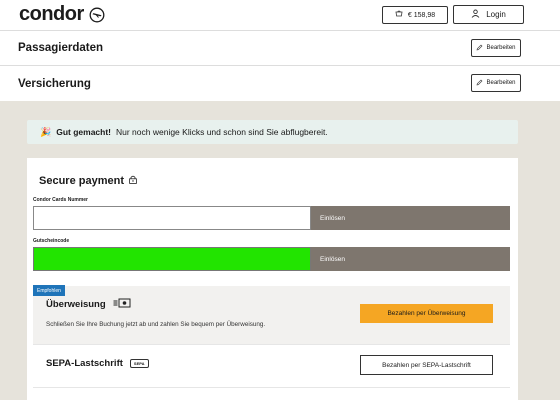 The width and height of the screenshot is (560, 400). Describe the element at coordinates (133, 181) in the screenshot. I see `lock-icon` at that location.